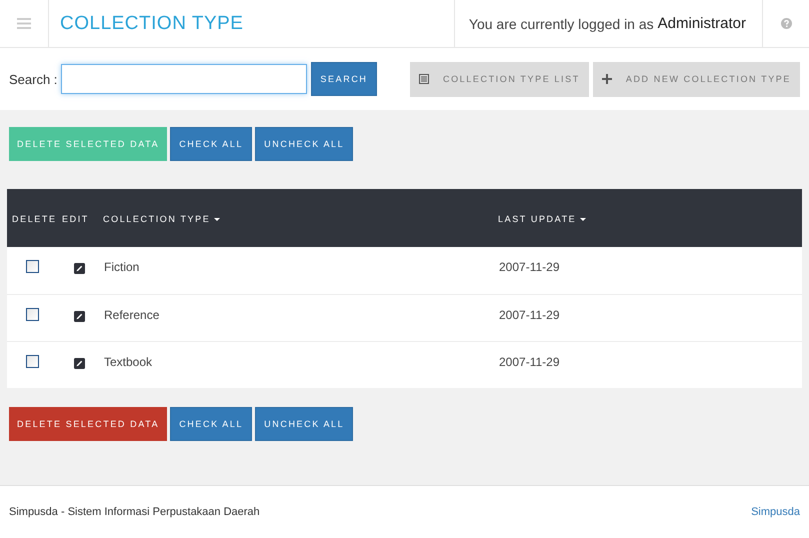 The width and height of the screenshot is (809, 538). Describe the element at coordinates (88, 424) in the screenshot. I see `delete-button: DELETE SELECTED DATA` at that location.